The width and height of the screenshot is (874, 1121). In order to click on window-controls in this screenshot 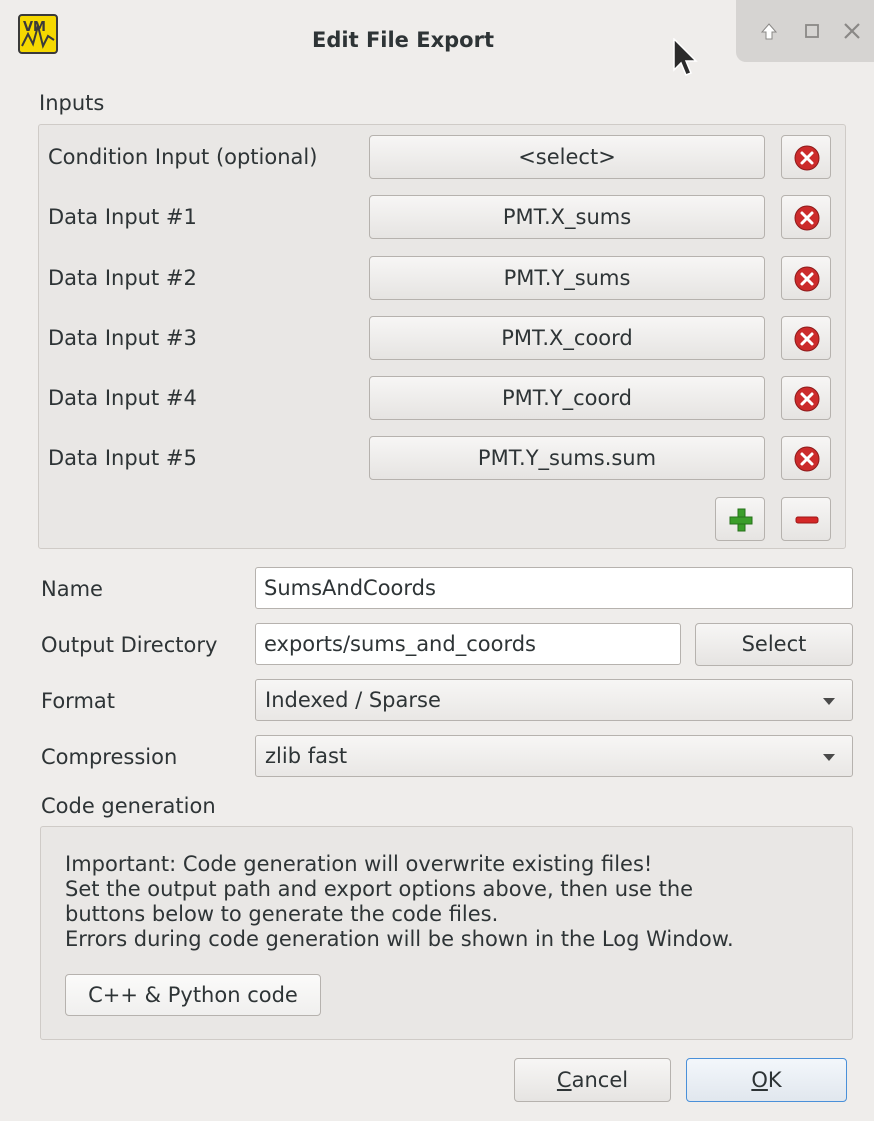, I will do `click(805, 31)`.